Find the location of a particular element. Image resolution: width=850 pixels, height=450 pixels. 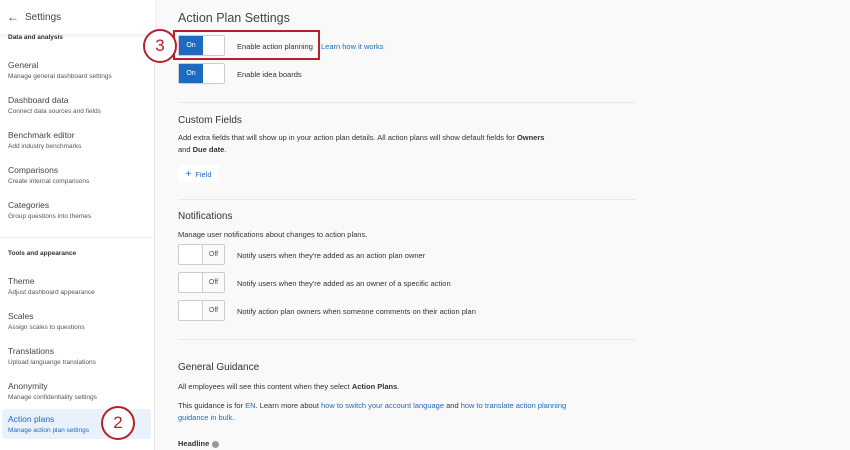

highlight-box is located at coordinates (246, 45).